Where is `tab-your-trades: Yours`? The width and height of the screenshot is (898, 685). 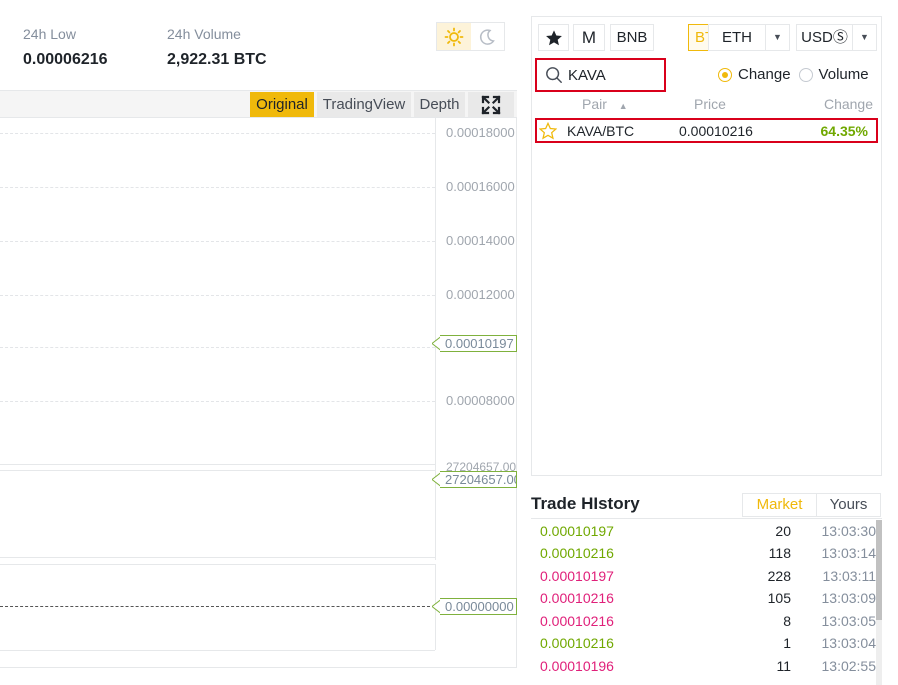 tab-your-trades: Yours is located at coordinates (848, 505).